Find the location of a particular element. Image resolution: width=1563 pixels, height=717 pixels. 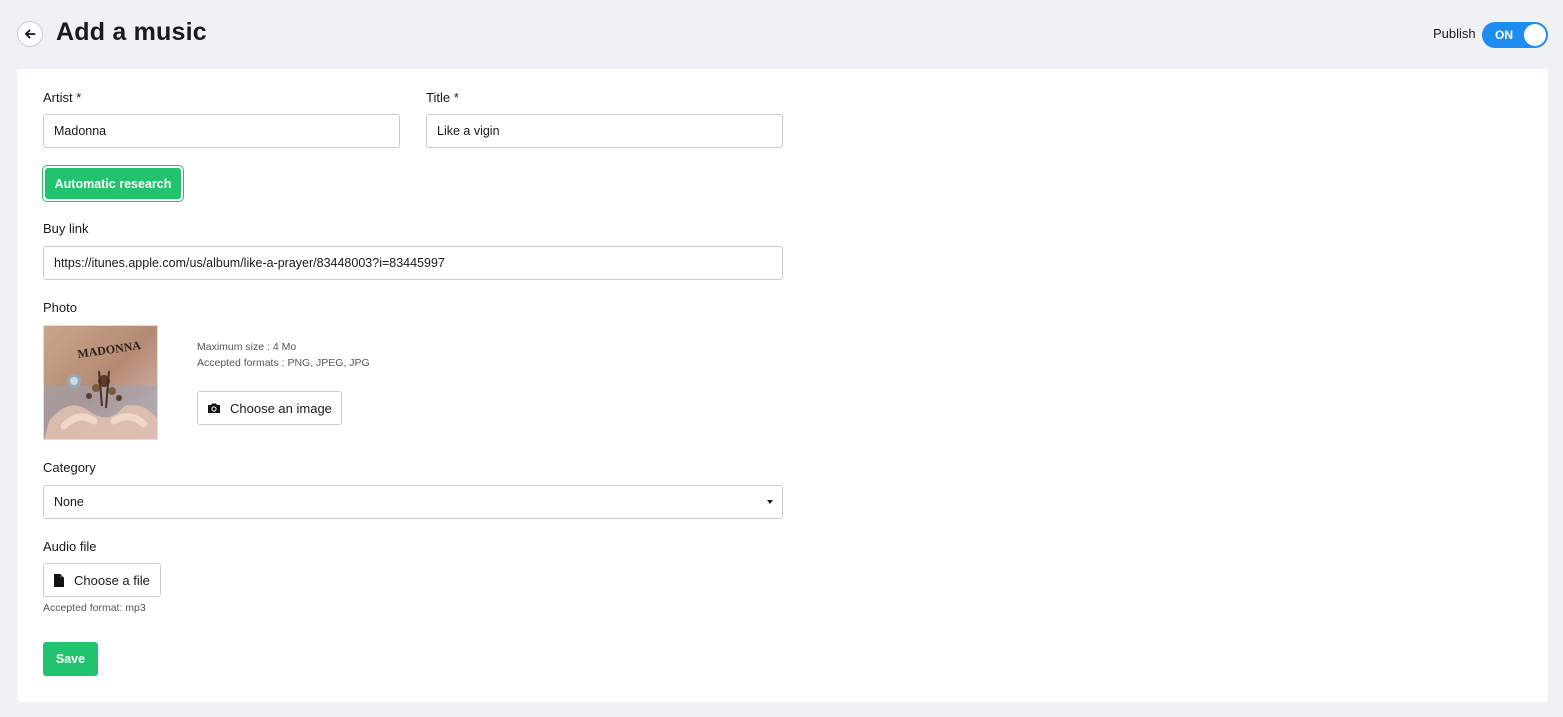

caret-down-icon is located at coordinates (770, 502).